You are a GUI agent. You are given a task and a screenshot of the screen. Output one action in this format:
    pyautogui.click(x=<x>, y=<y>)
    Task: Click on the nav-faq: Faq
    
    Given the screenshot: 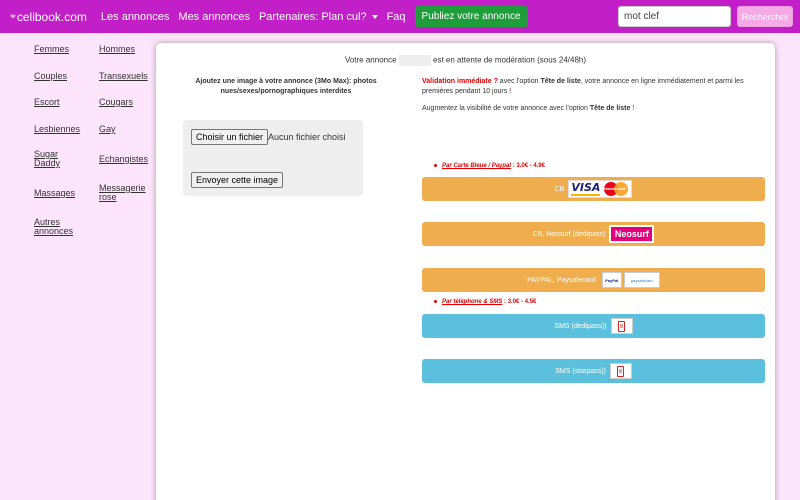 What is the action you would take?
    pyautogui.click(x=396, y=17)
    